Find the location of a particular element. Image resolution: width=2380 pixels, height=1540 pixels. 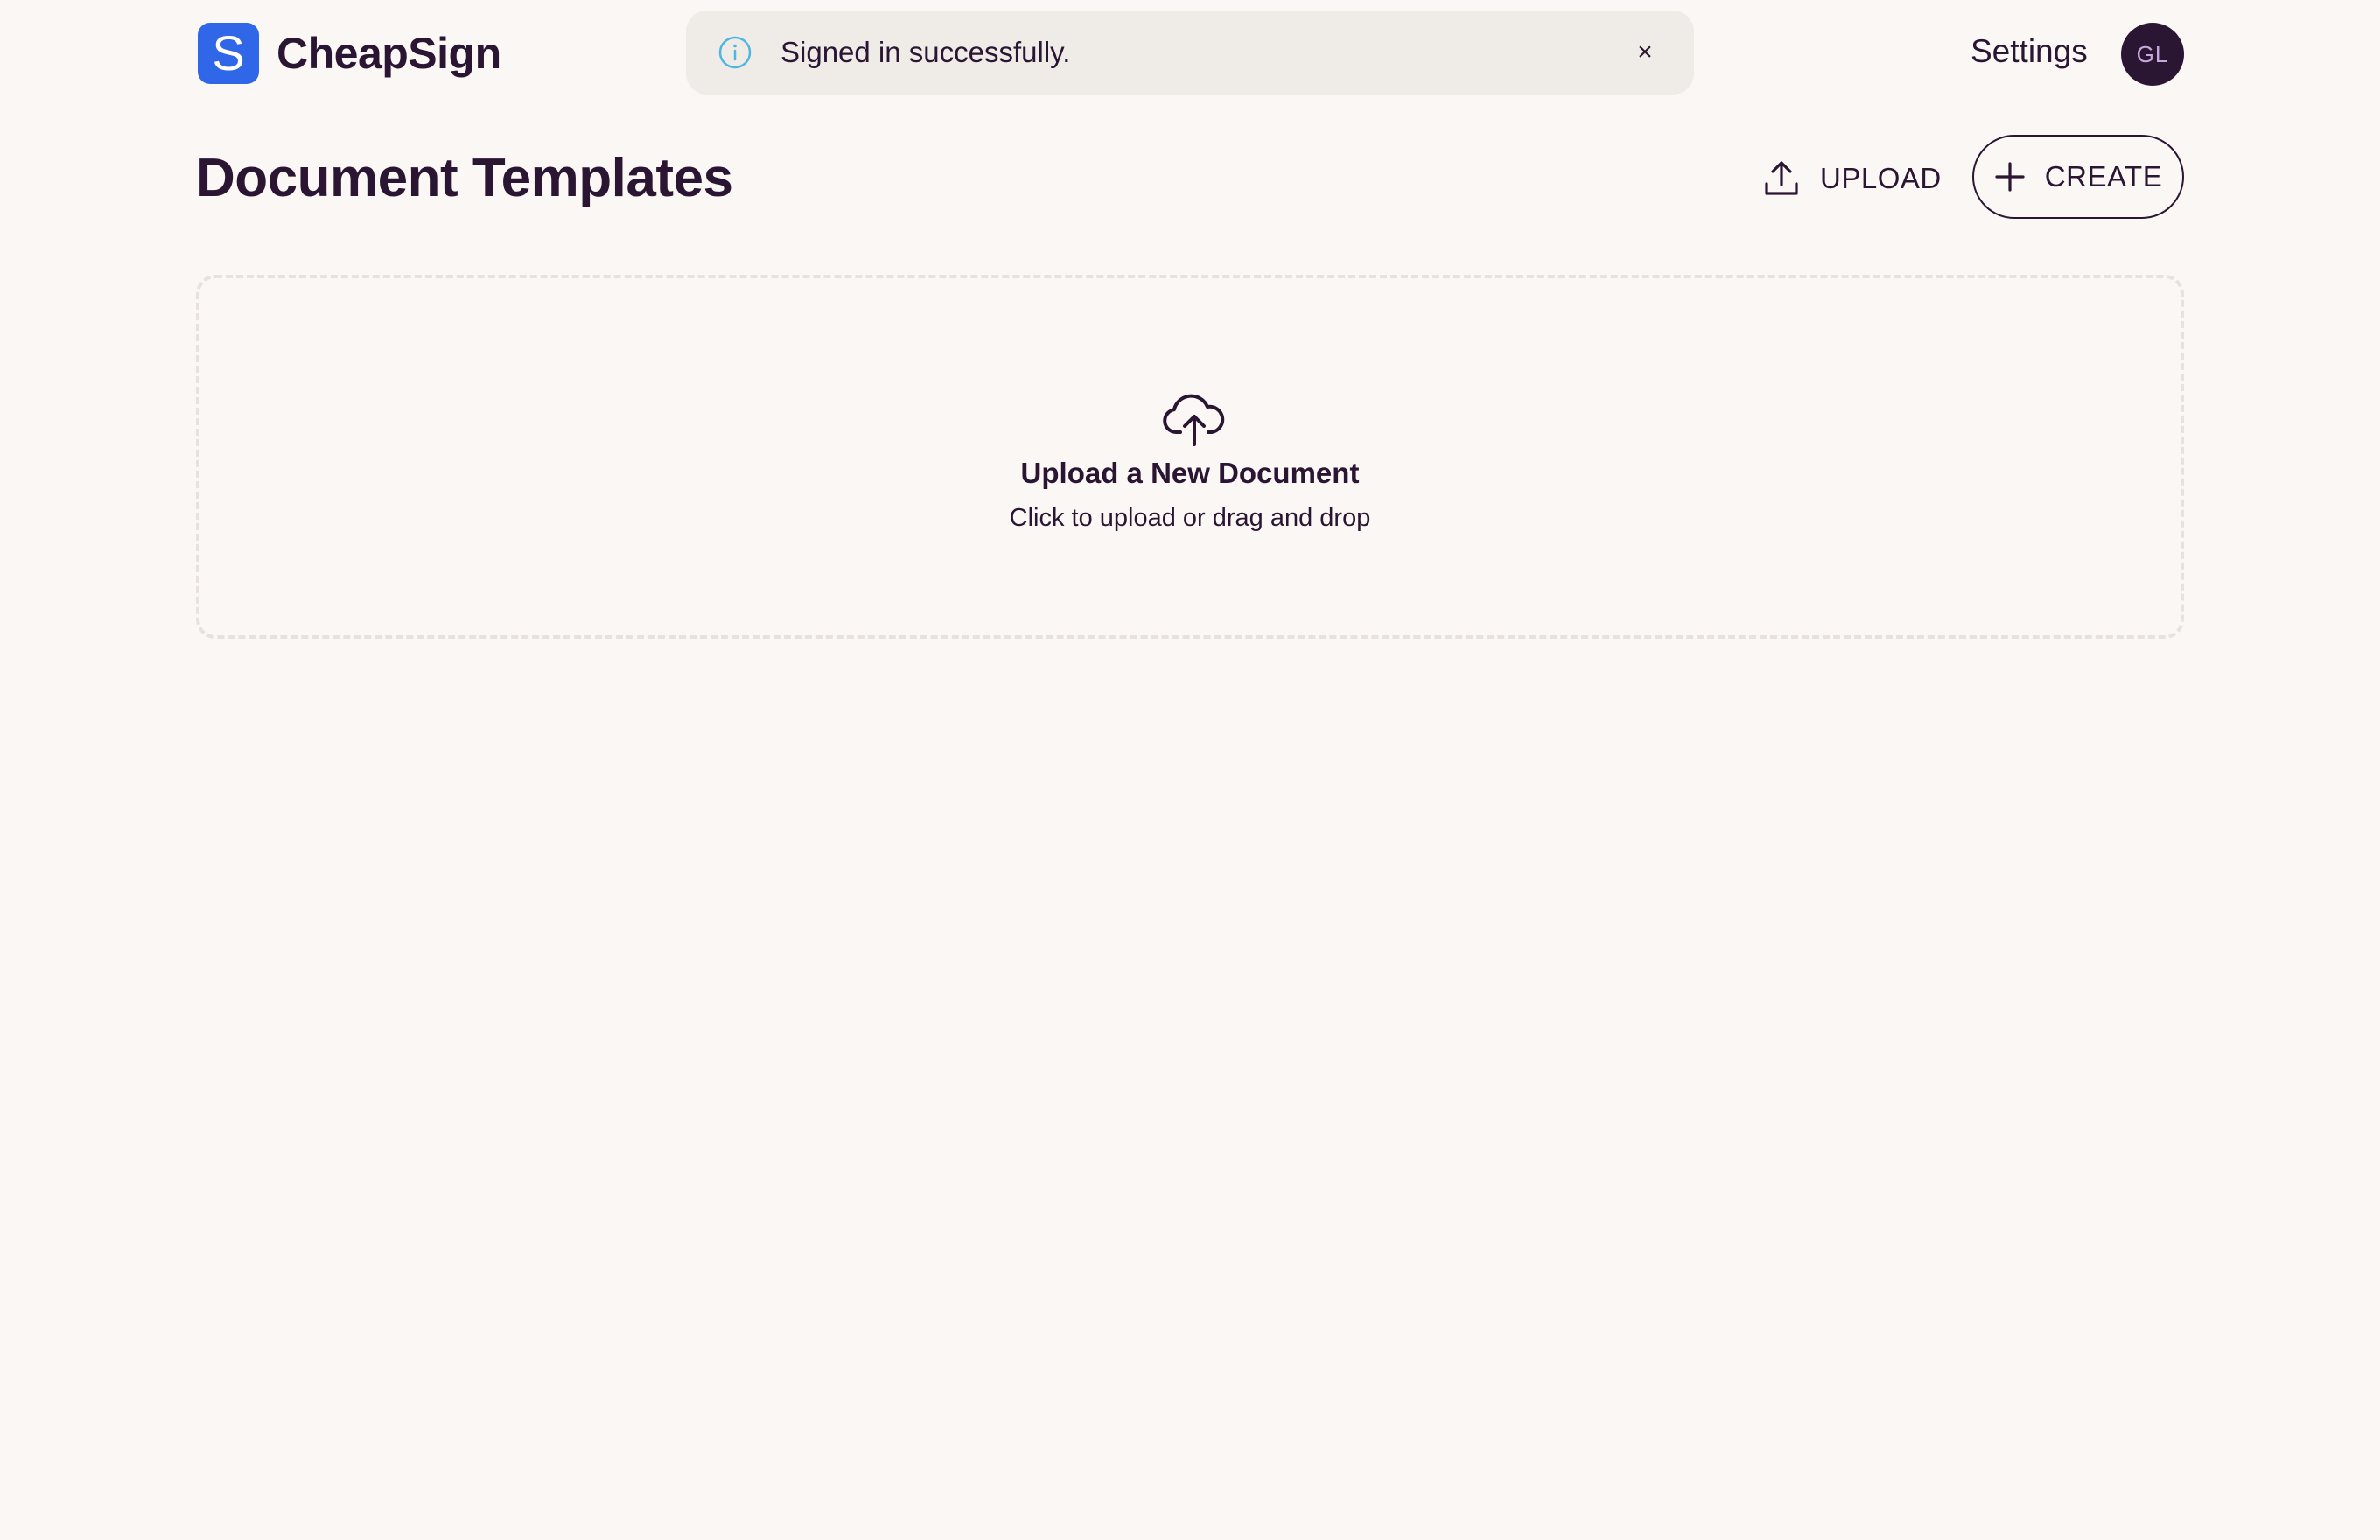

logo-mark: S is located at coordinates (228, 53).